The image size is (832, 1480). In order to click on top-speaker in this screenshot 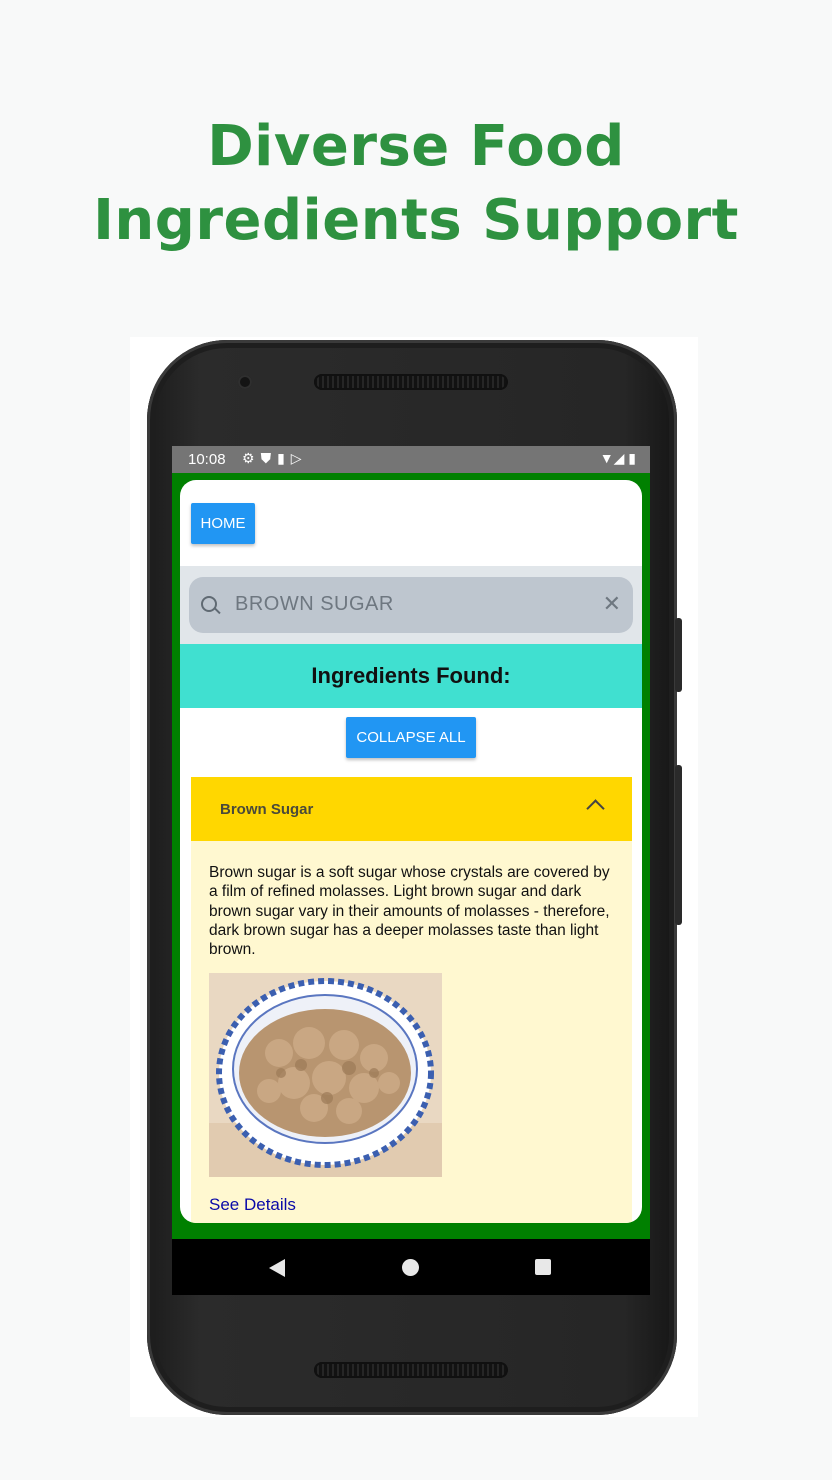, I will do `click(411, 382)`.